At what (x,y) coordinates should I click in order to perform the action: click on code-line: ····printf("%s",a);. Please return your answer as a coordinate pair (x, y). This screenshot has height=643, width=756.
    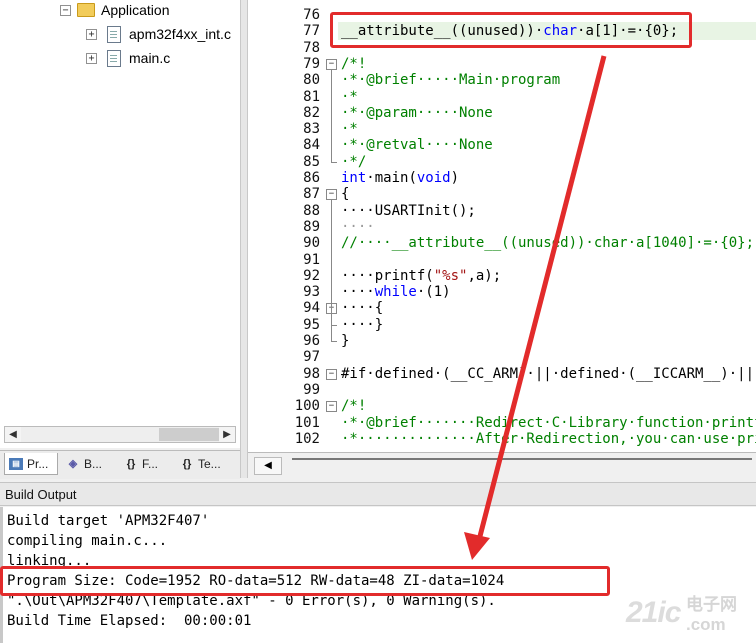
    Looking at the image, I should click on (421, 276).